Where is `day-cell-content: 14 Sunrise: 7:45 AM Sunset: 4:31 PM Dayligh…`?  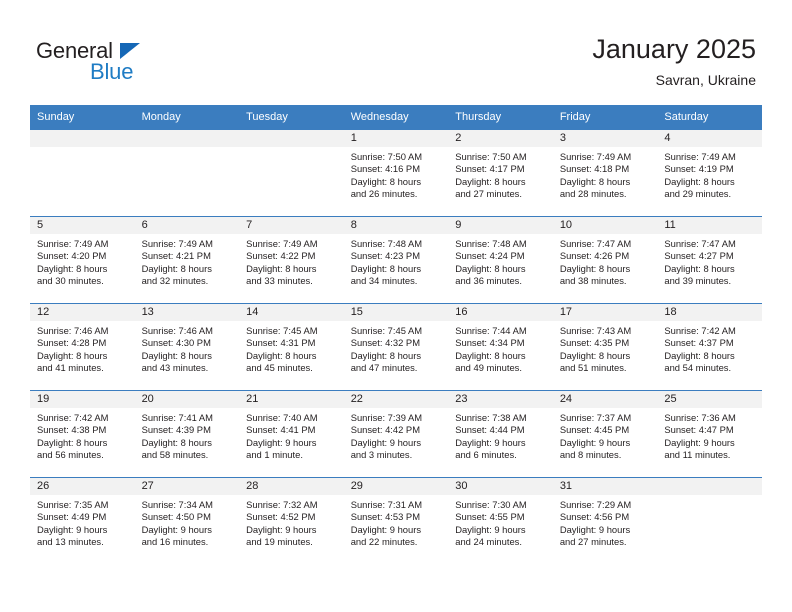 day-cell-content: 14 Sunrise: 7:45 AM Sunset: 4:31 PM Dayligh… is located at coordinates (291, 347).